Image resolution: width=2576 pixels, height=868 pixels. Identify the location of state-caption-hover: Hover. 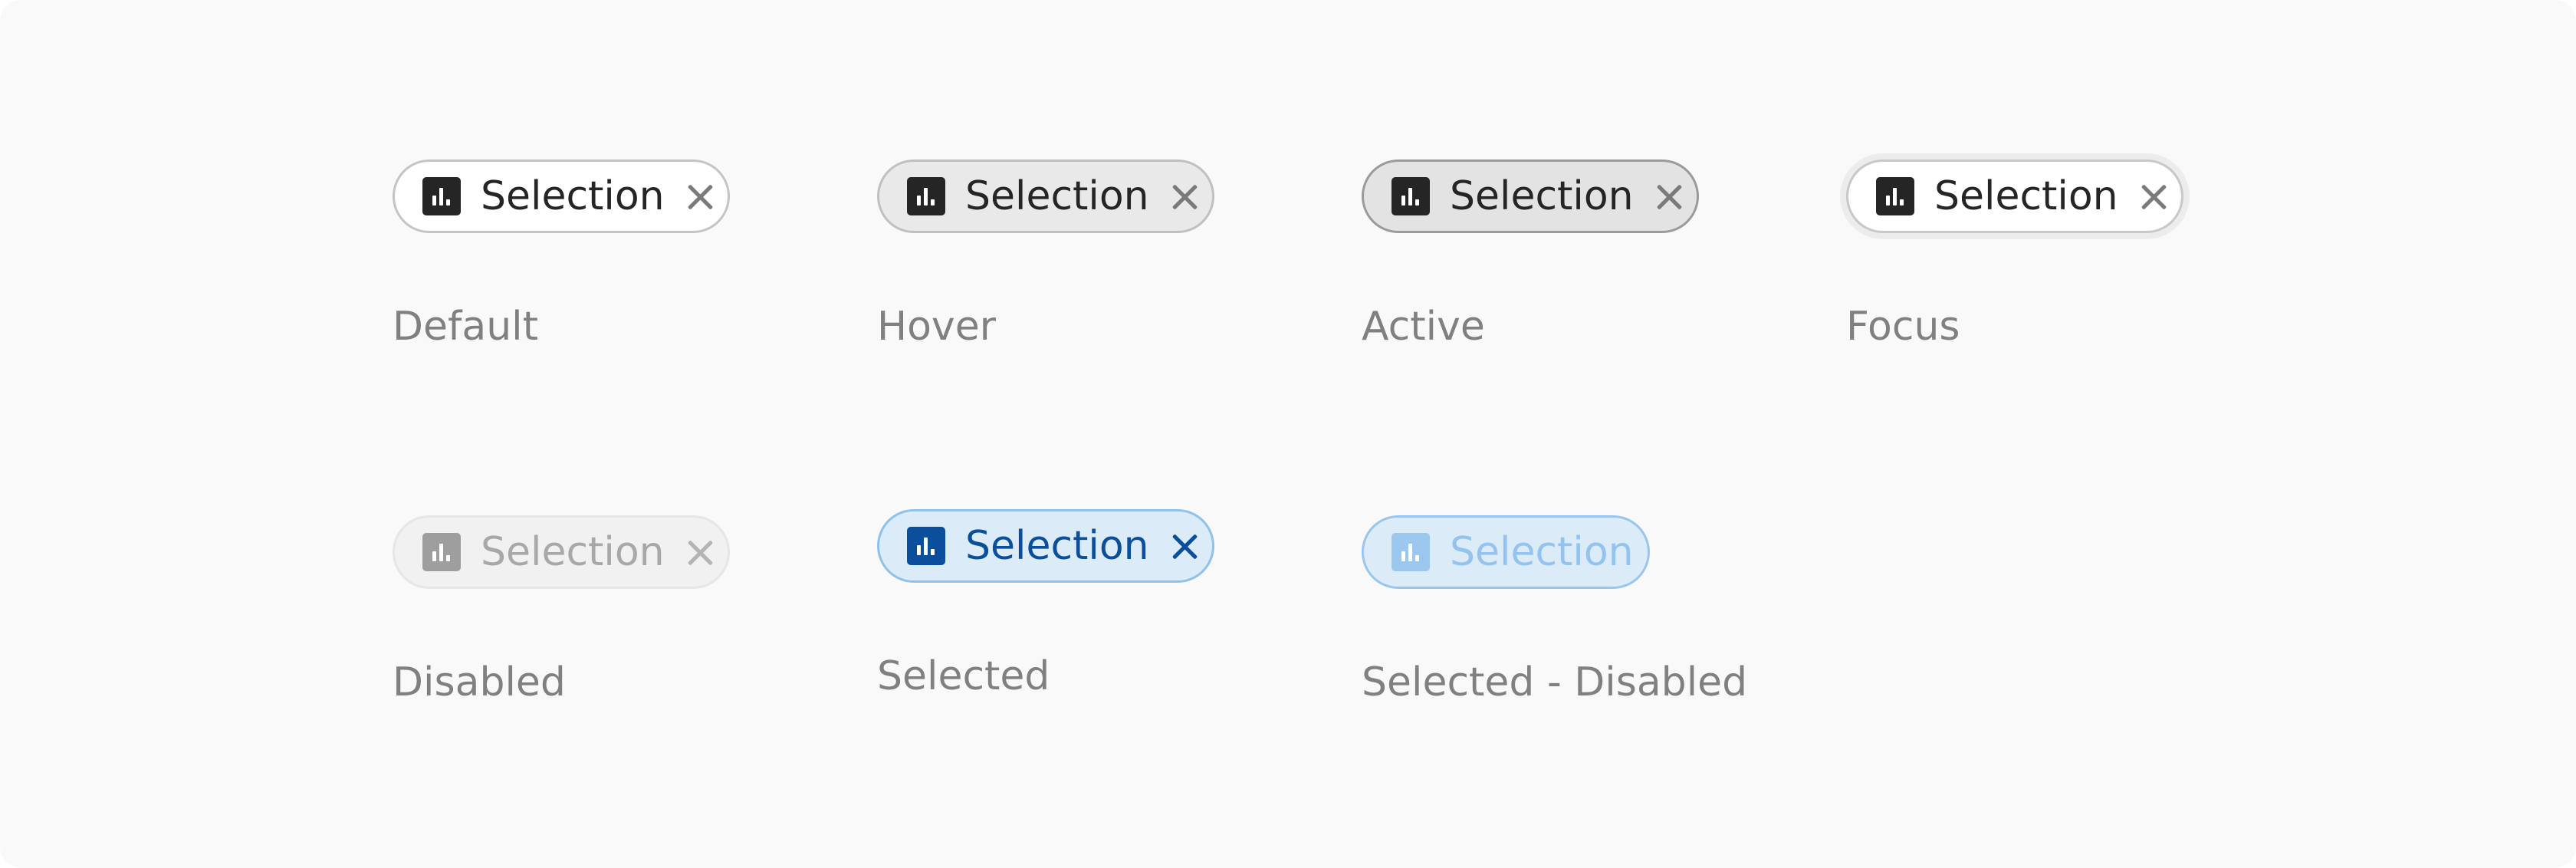
(937, 327).